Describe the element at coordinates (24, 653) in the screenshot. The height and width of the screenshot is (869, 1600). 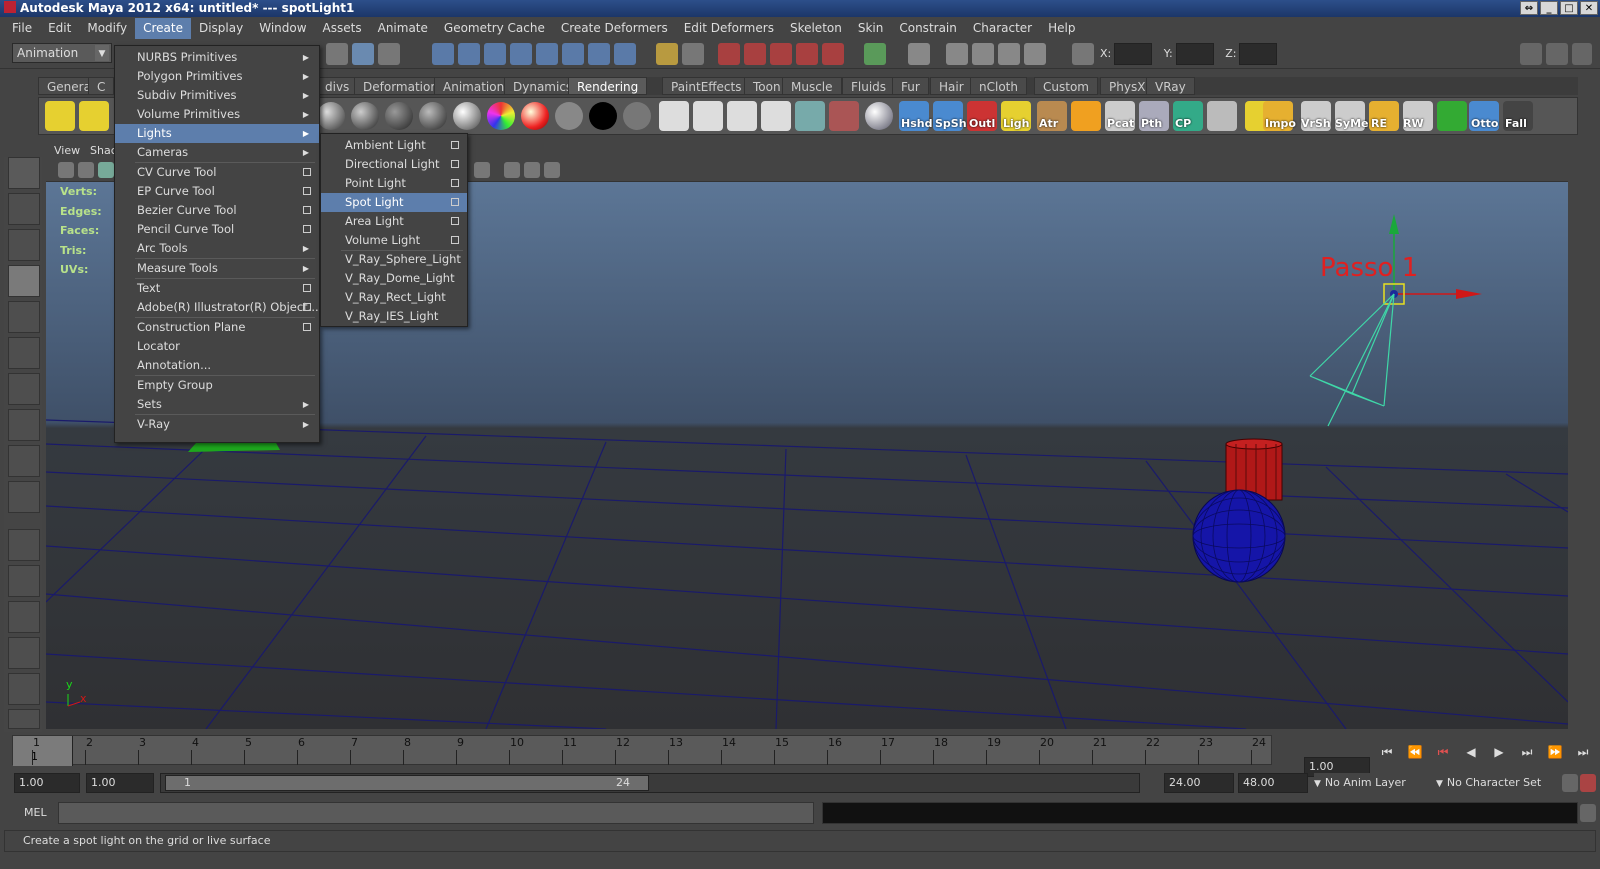
I see `layout-graph-icon` at that location.